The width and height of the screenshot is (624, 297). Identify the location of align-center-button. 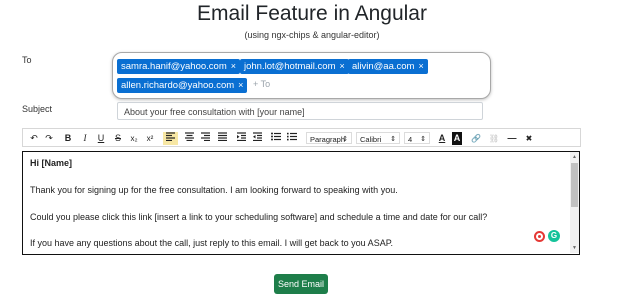
(189, 138).